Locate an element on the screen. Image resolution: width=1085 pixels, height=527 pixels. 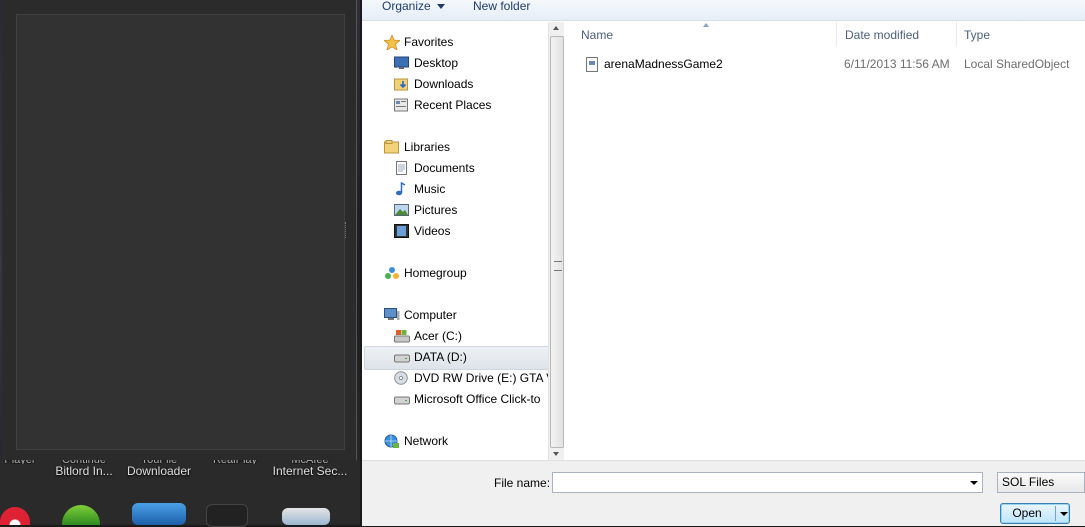
file-name-label: File name: is located at coordinates (522, 483).